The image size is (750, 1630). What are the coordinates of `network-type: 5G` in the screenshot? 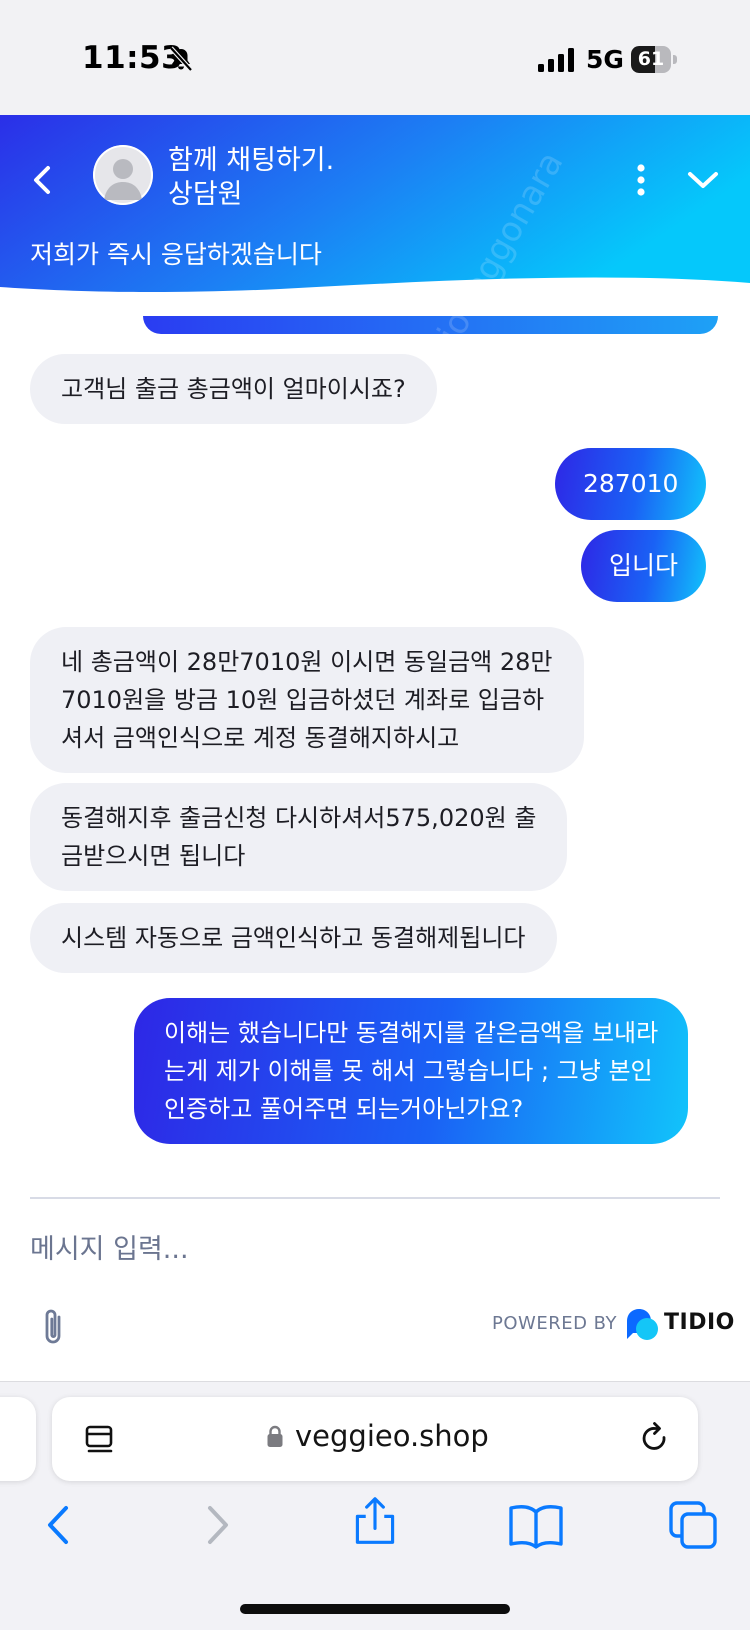 It's located at (605, 59).